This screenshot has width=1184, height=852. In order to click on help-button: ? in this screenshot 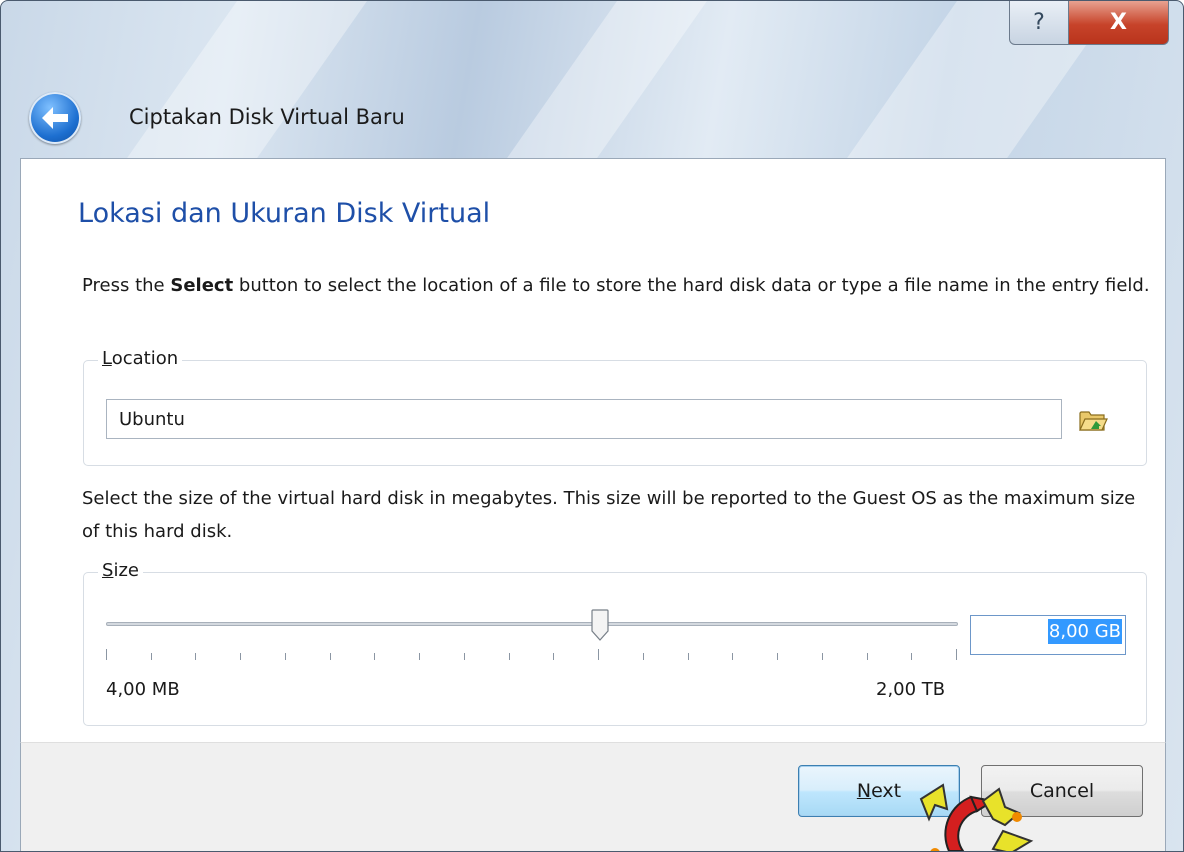, I will do `click(1039, 23)`.